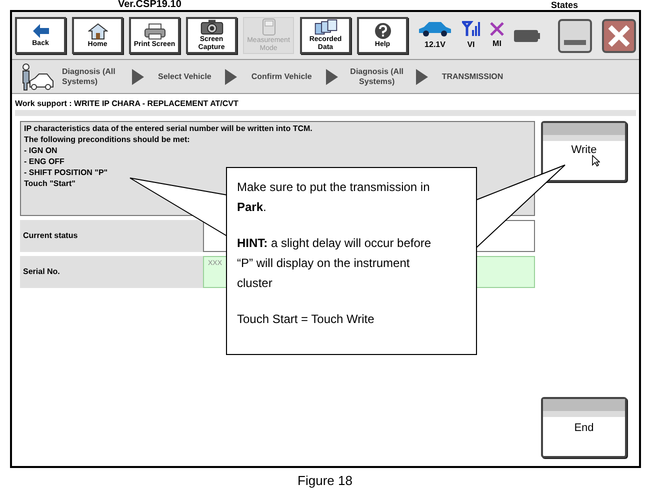 The image size is (648, 499). Describe the element at coordinates (154, 31) in the screenshot. I see `printer-icon` at that location.